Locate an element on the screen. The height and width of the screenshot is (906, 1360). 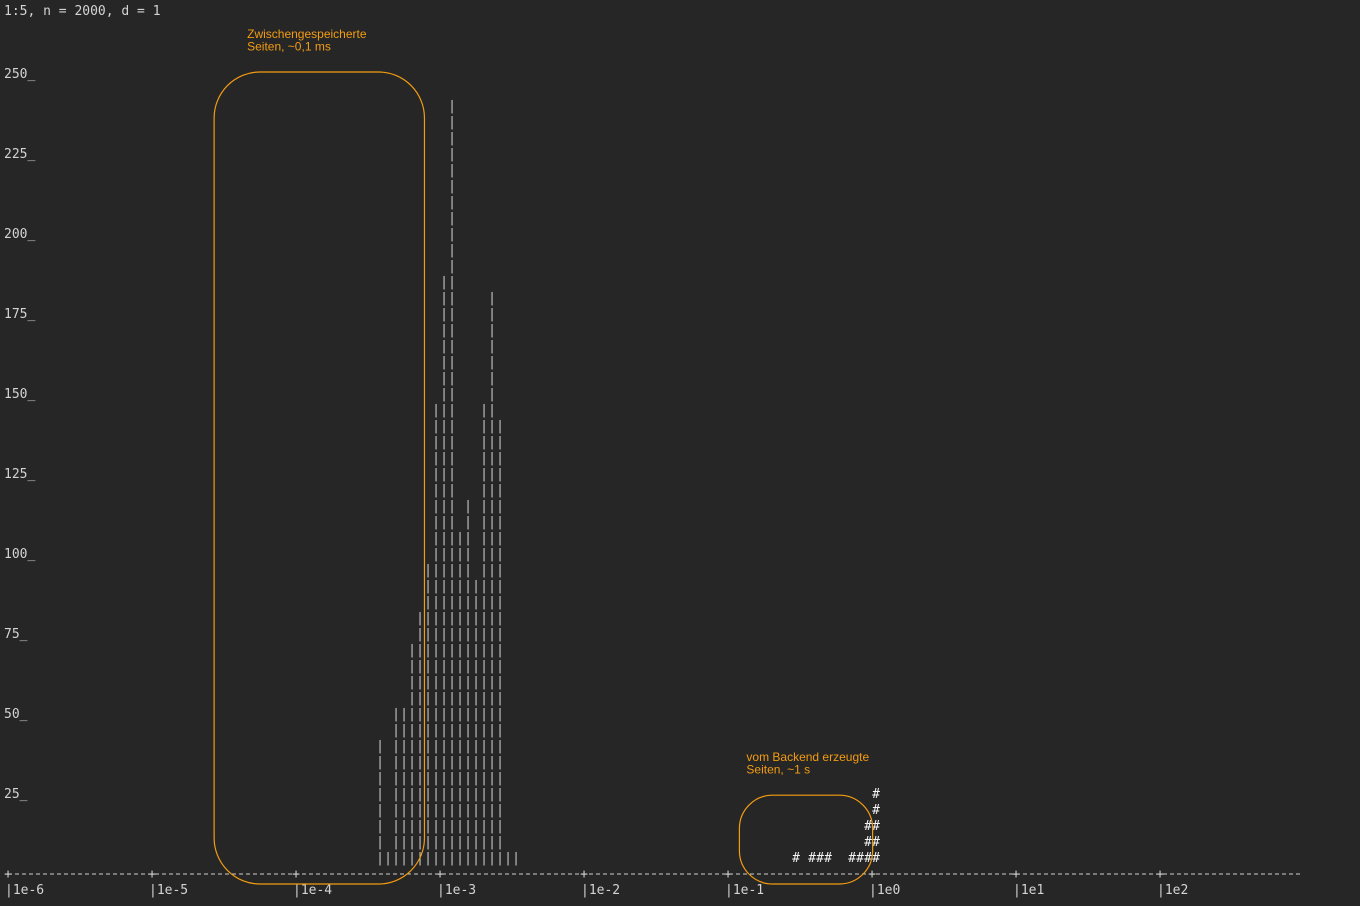
histogram-bar: |||||||||||||||| is located at coordinates (420, 738).